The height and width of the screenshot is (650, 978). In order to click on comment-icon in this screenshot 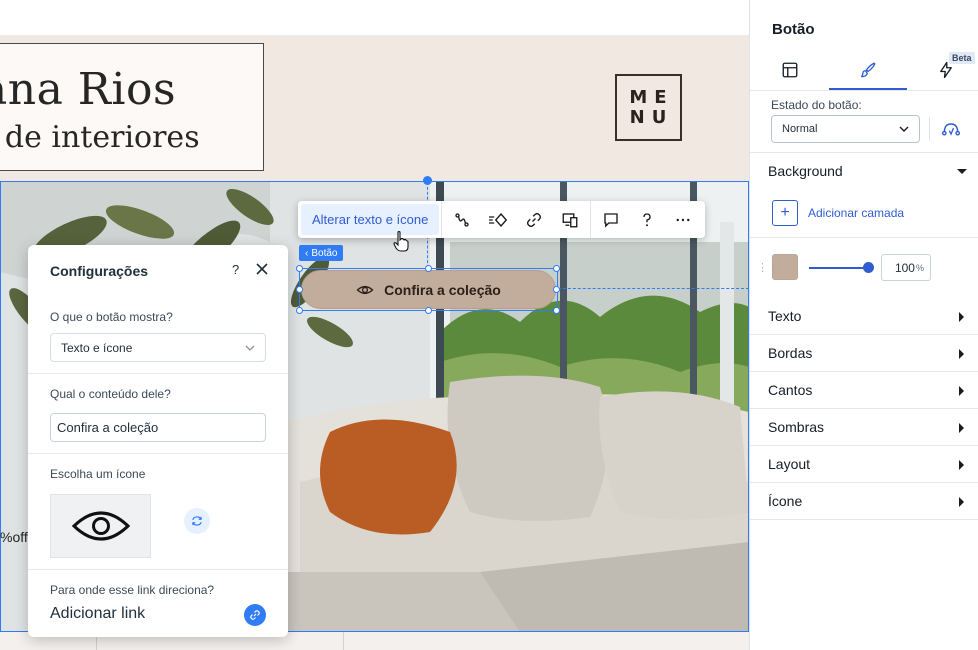, I will do `click(611, 220)`.